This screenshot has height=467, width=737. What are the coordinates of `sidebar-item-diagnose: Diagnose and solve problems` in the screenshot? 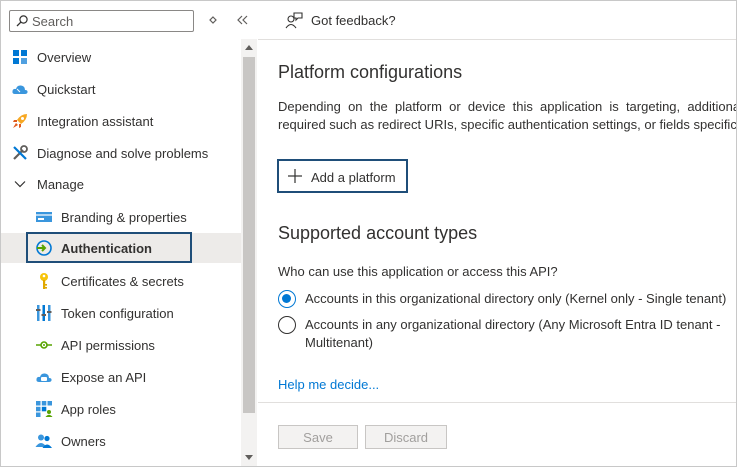 It's located at (121, 153).